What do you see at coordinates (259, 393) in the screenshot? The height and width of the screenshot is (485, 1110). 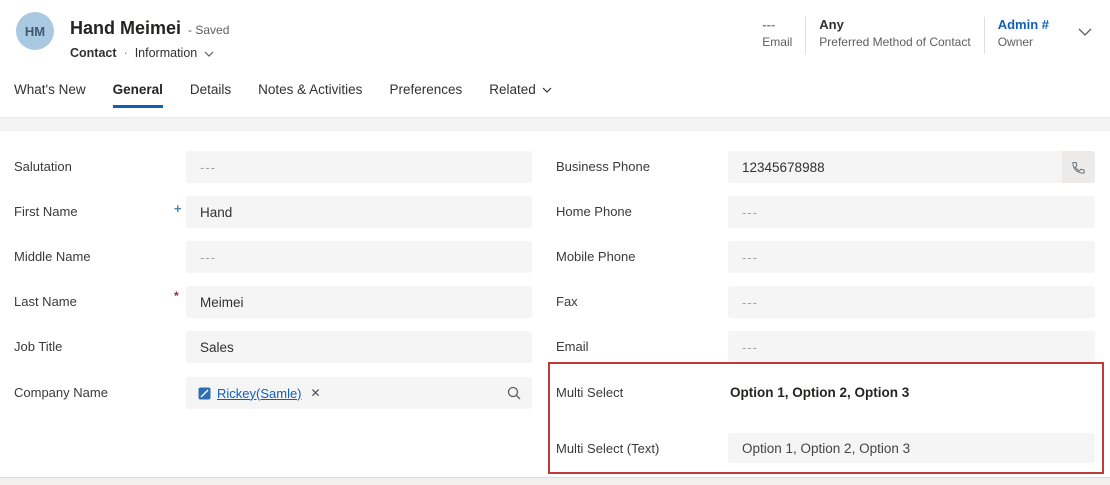 I see `company-lookup-link: Rickey(Samle)` at bounding box center [259, 393].